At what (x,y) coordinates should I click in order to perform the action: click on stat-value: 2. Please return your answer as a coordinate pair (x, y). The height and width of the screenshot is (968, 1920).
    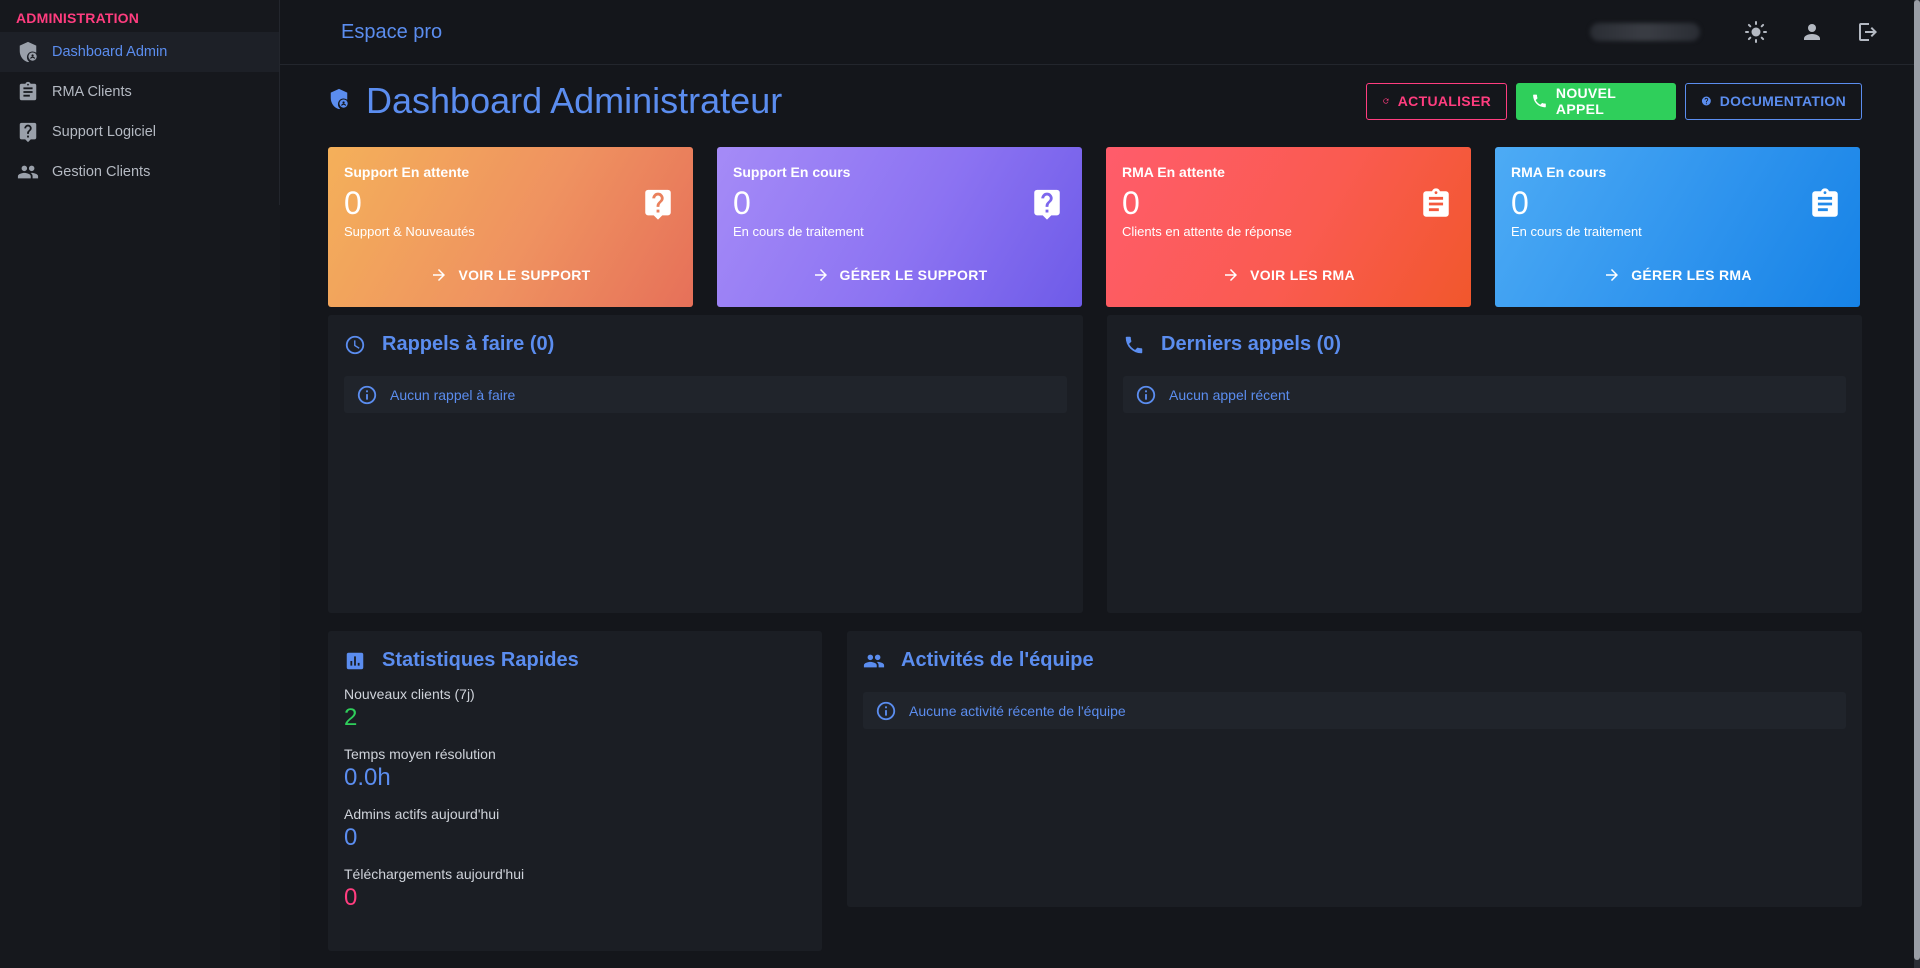
    Looking at the image, I should click on (351, 717).